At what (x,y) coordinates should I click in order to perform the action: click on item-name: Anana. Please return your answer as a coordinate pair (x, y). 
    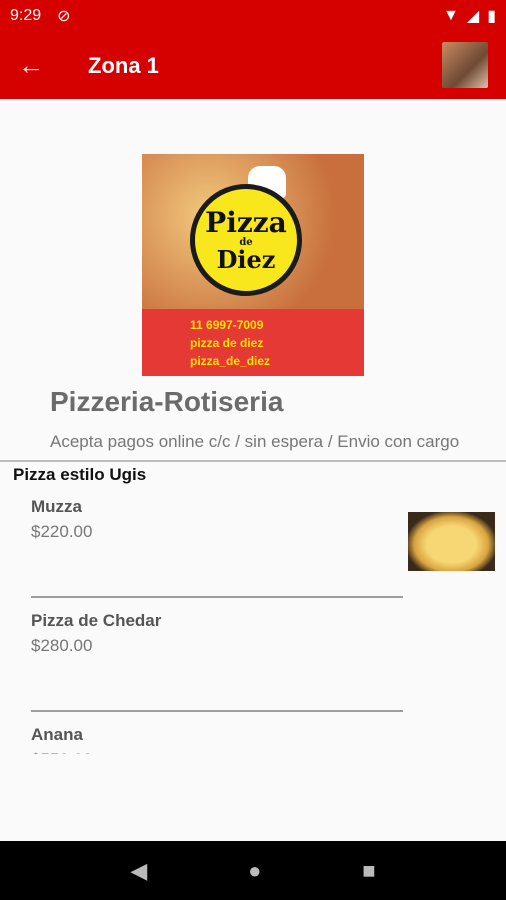
    Looking at the image, I should click on (57, 734).